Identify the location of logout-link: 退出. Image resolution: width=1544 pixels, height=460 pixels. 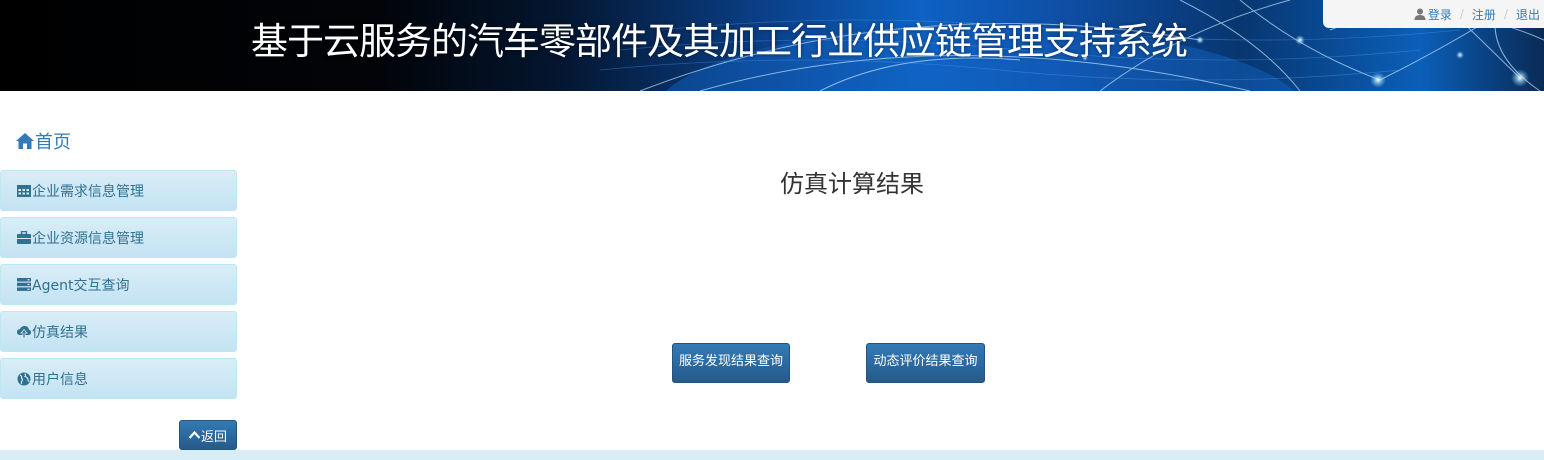
(1528, 14).